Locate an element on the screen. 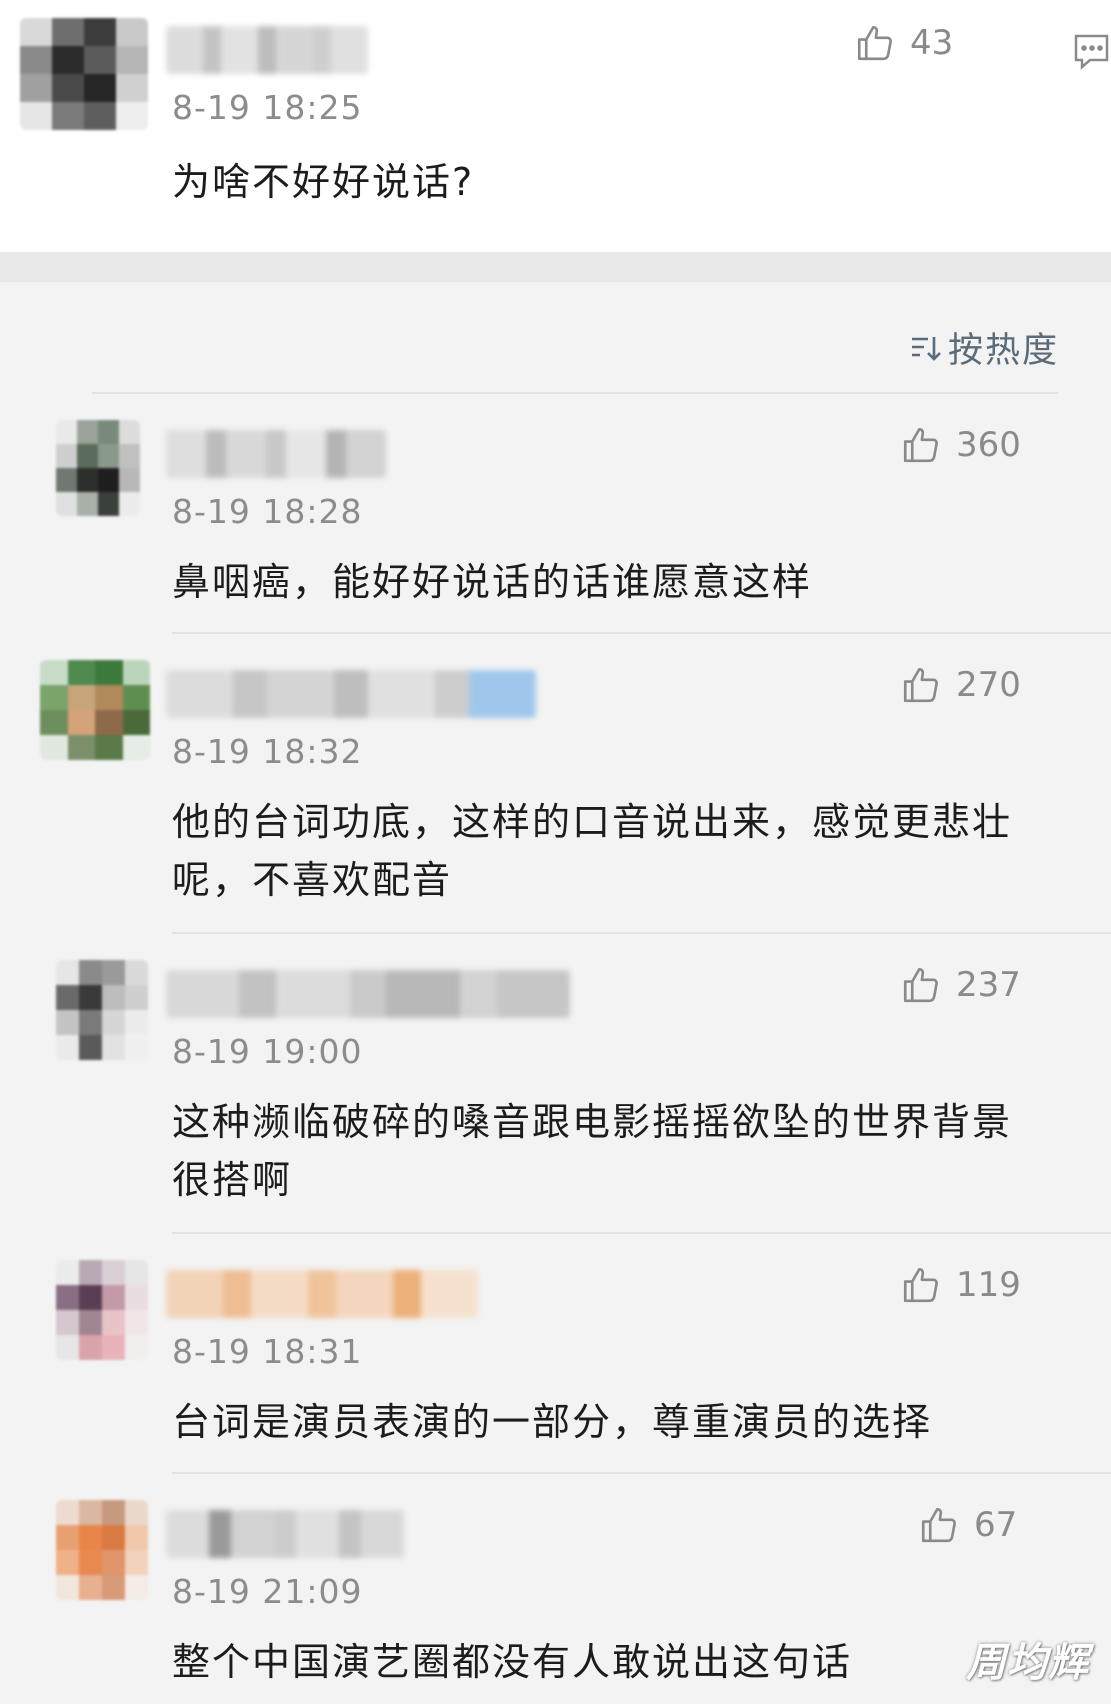  sort-by-hot-button: 按热度 is located at coordinates (983, 347).